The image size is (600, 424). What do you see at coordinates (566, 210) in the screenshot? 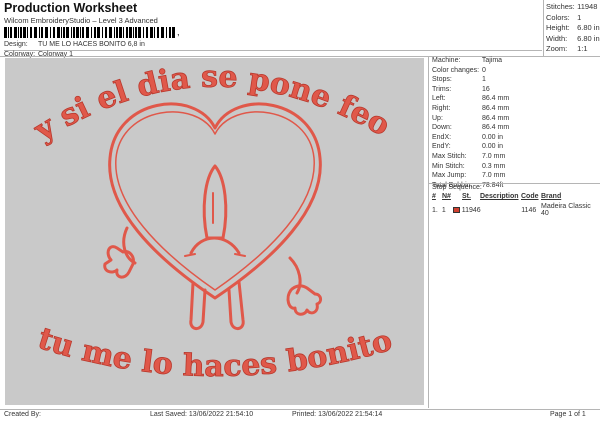
I see `row-brand: Madeira Classic 40` at bounding box center [566, 210].